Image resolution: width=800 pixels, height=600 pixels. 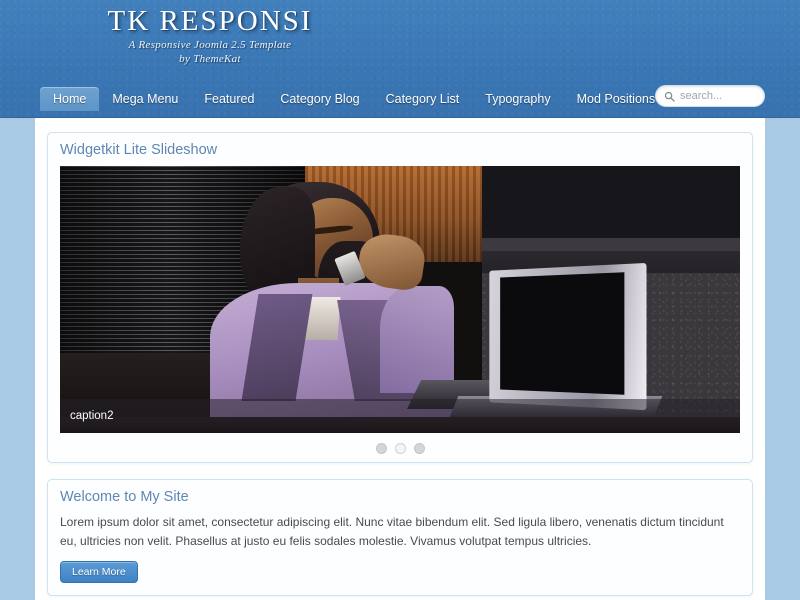 I want to click on nav-item-typography: Typography, so click(x=517, y=99).